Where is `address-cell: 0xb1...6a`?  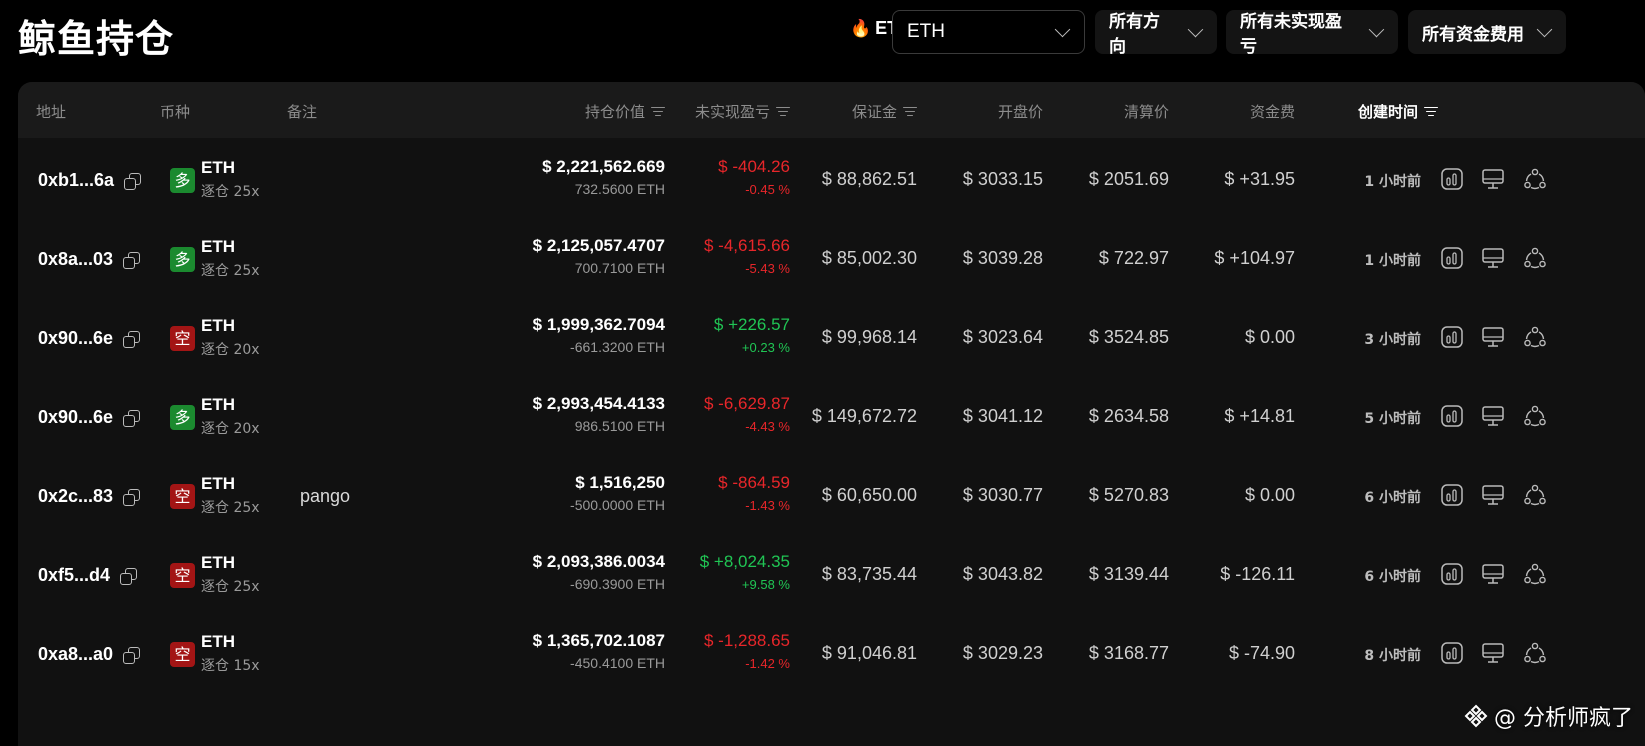 address-cell: 0xb1...6a is located at coordinates (90, 180).